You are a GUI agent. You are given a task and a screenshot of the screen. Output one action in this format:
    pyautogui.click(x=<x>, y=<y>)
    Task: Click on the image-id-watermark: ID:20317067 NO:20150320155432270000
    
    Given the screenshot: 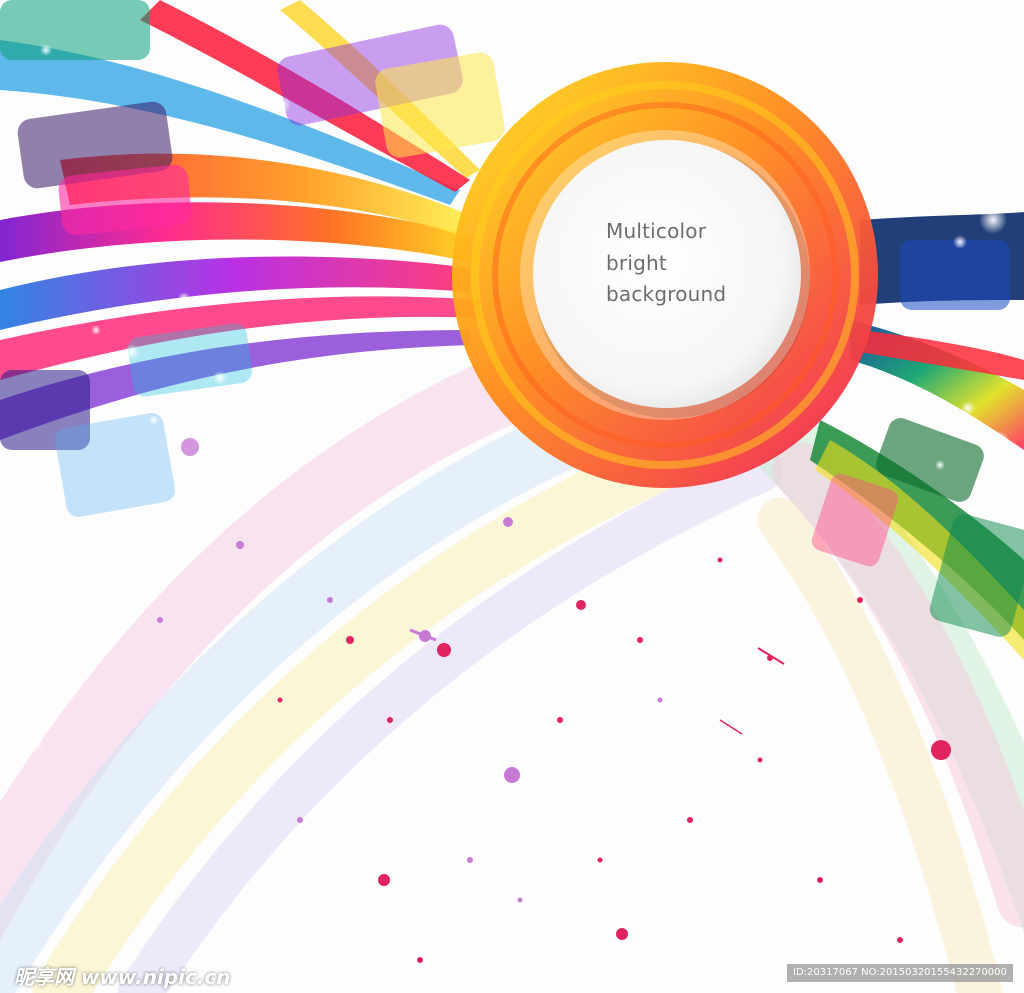 What is the action you would take?
    pyautogui.click(x=900, y=973)
    